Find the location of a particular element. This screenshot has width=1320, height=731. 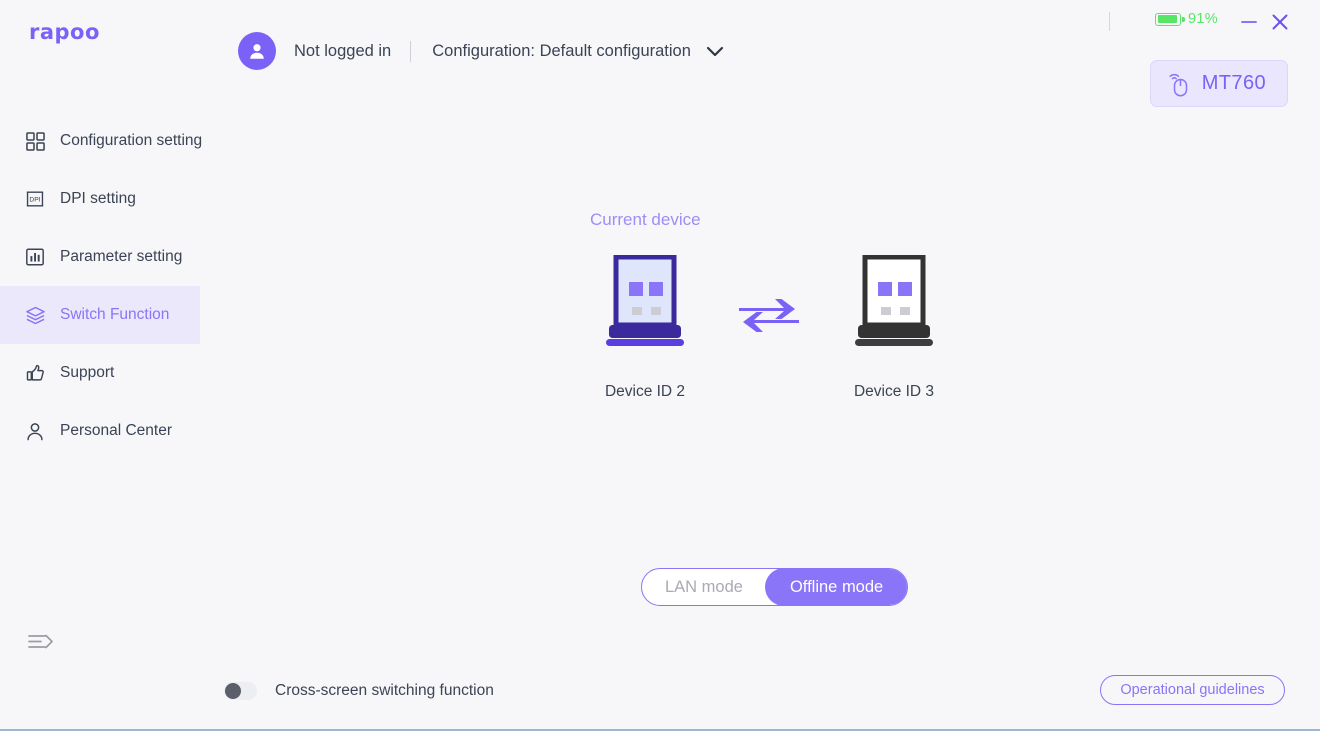

device-badge-label: MT760 is located at coordinates (1233, 83).